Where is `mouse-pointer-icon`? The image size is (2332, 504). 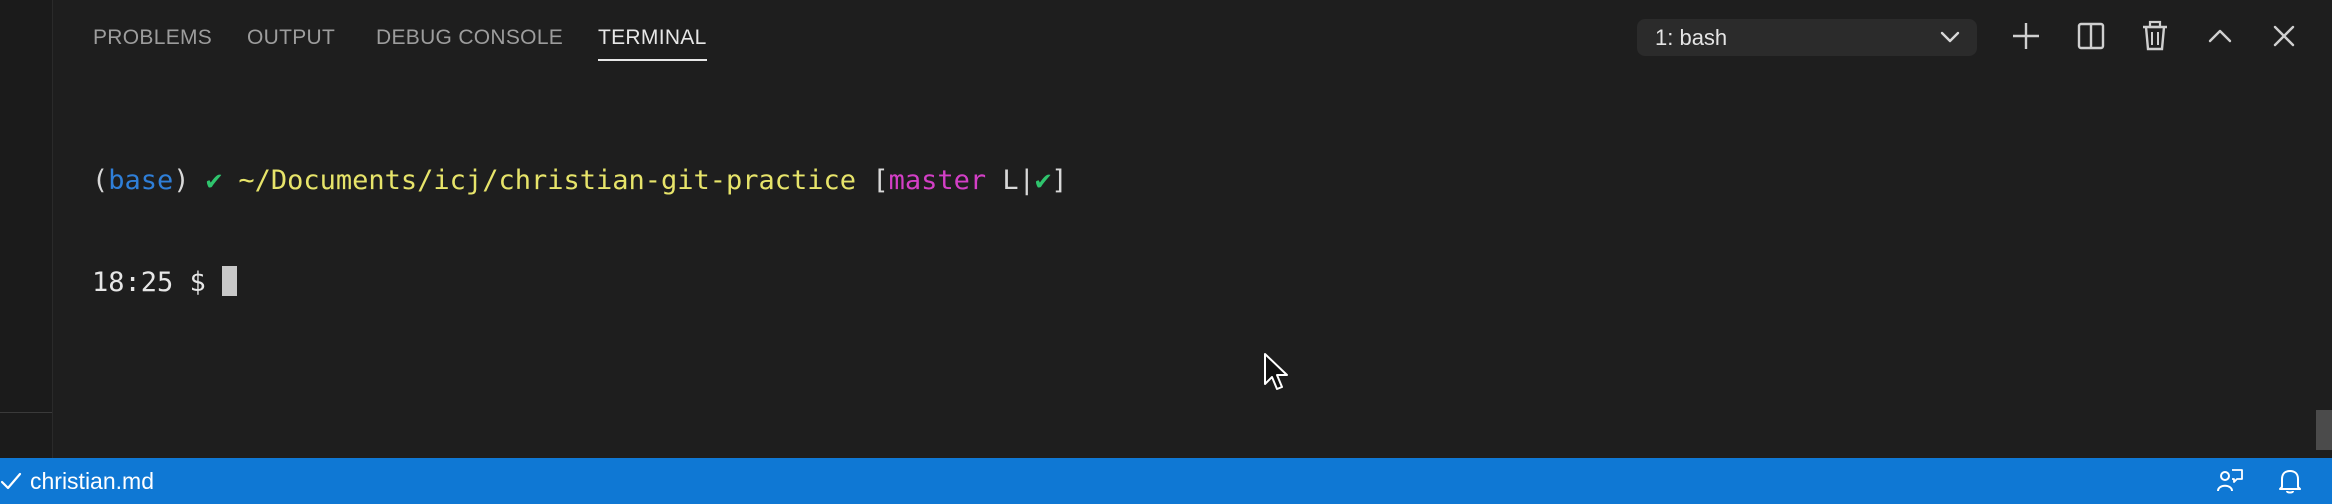
mouse-pointer-icon is located at coordinates (1276, 371).